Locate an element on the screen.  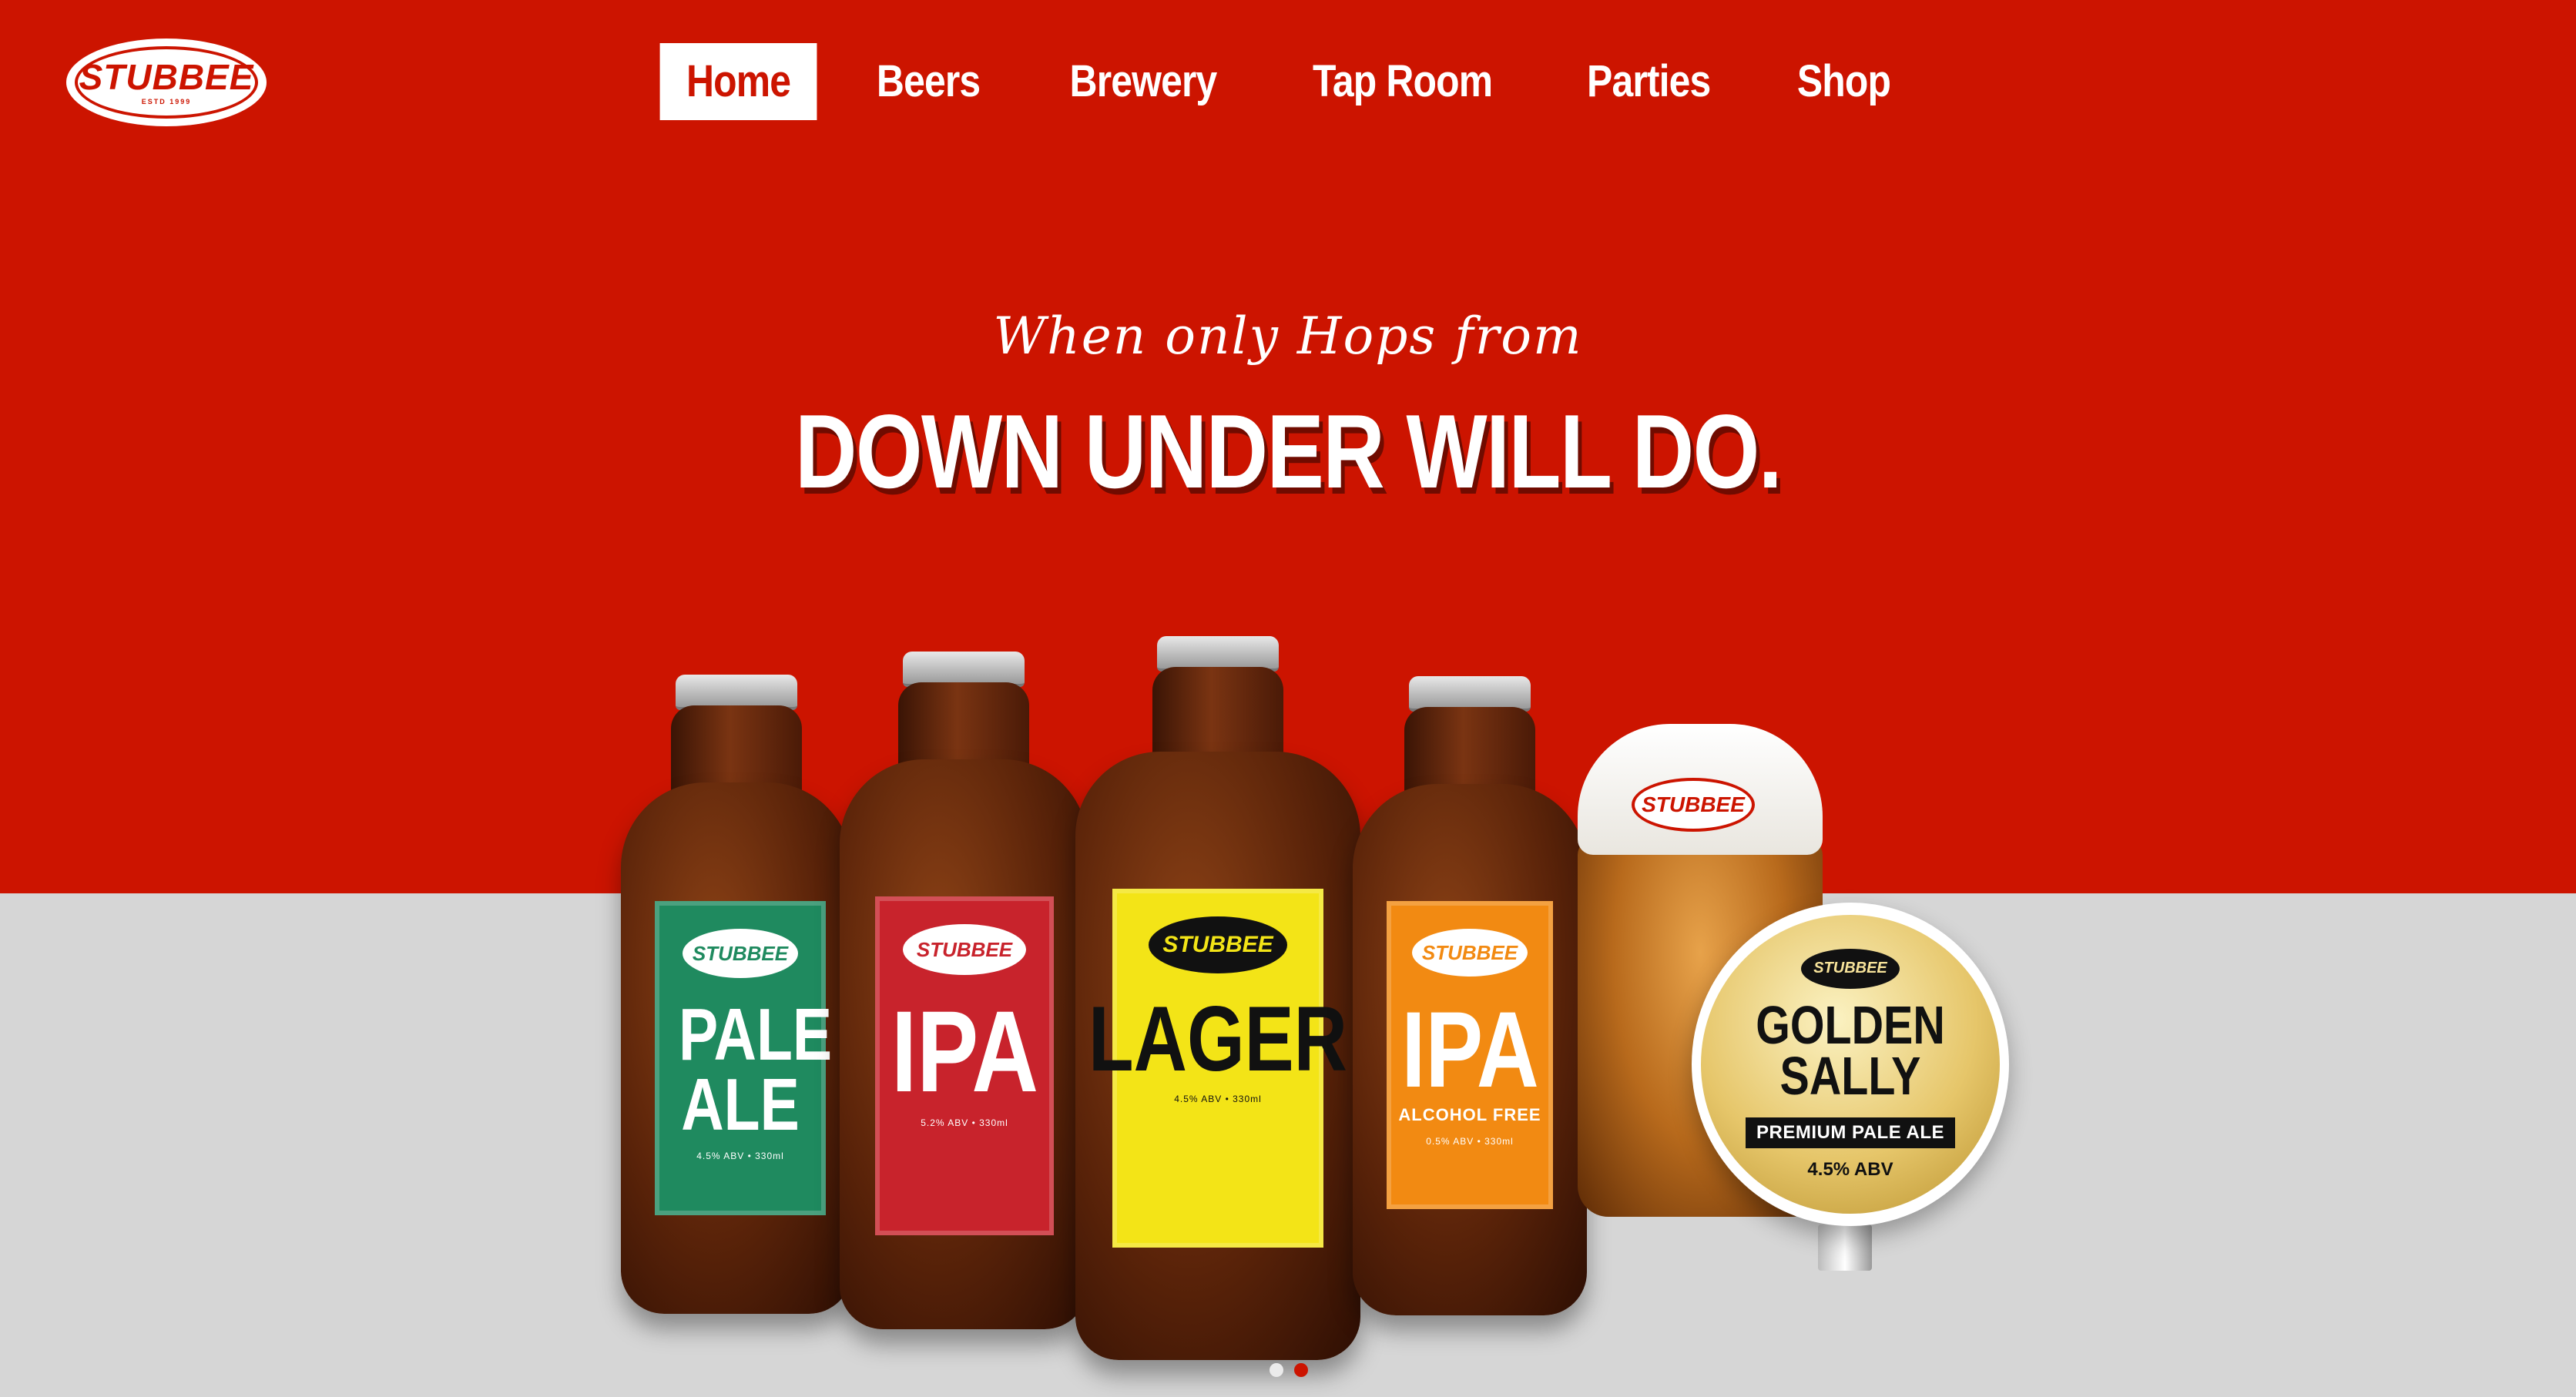
bottle-lager: STUBBEE LAGER 4.5% ABV • 330ml is located at coordinates (1217, 998).